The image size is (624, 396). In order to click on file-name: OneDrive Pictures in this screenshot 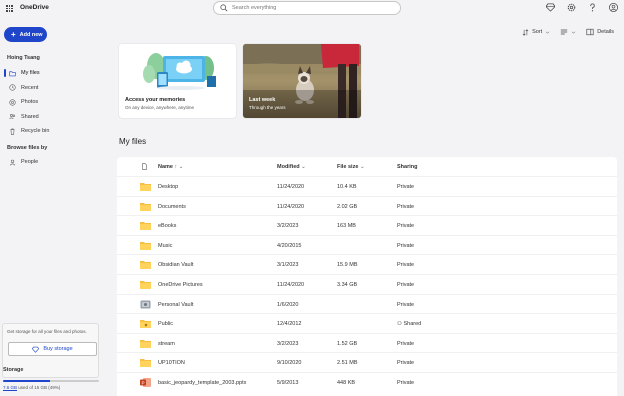, I will do `click(180, 285)`.